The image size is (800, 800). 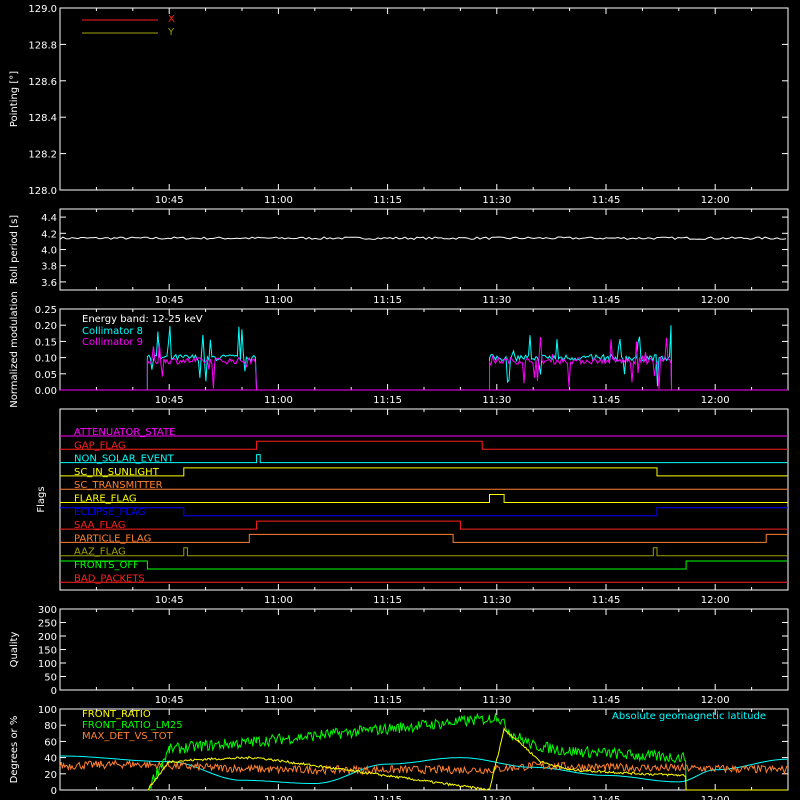 What do you see at coordinates (14, 99) in the screenshot?
I see `y-axis-label: Pointing [°]` at bounding box center [14, 99].